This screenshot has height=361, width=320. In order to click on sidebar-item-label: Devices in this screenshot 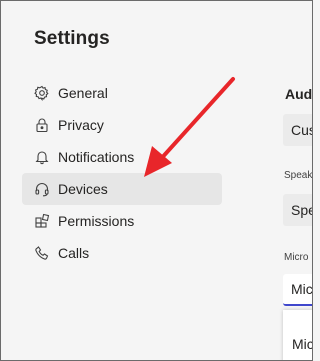, I will do `click(83, 189)`.